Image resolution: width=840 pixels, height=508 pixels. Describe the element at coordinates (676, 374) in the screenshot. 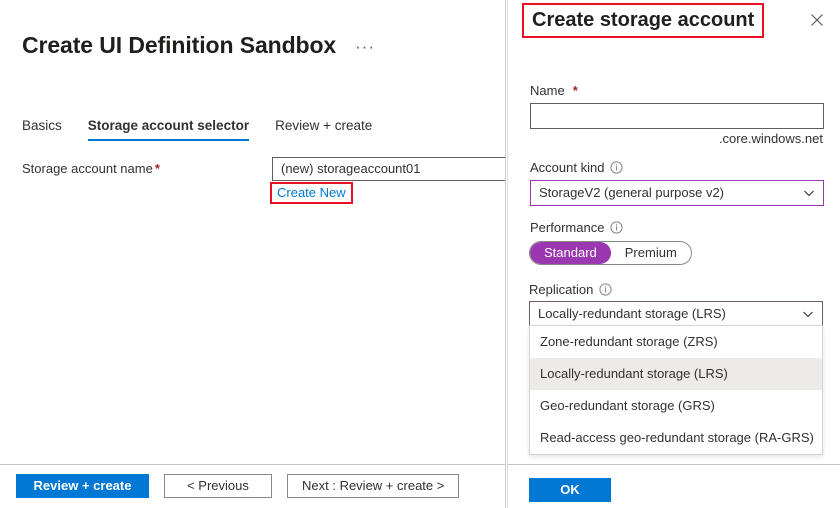

I see `replication-option-lrs: Locally-redundant storage (LRS)` at that location.